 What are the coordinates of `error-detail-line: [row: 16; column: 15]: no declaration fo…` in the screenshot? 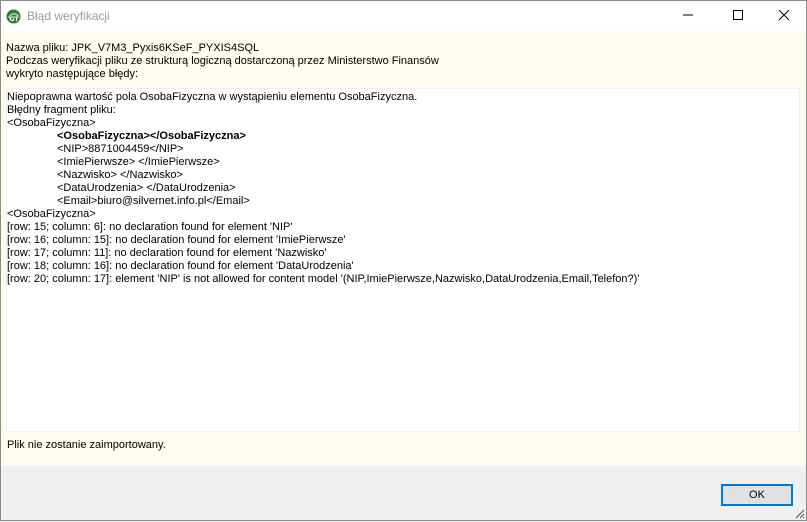 It's located at (176, 240).